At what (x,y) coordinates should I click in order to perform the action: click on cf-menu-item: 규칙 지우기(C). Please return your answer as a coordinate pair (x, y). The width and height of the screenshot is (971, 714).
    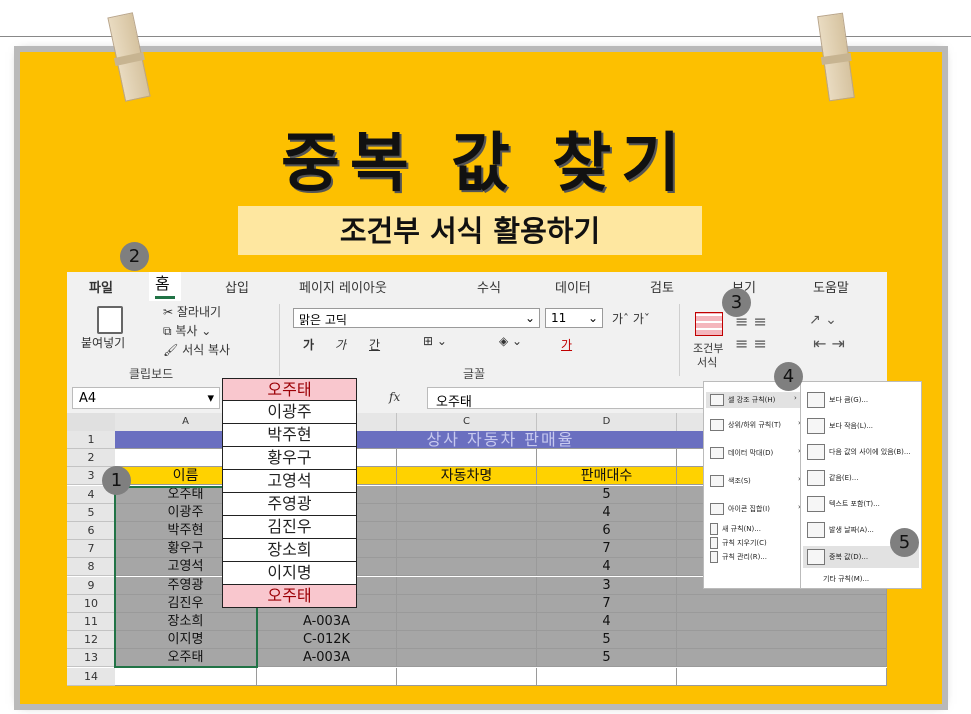
    Looking at the image, I should click on (738, 543).